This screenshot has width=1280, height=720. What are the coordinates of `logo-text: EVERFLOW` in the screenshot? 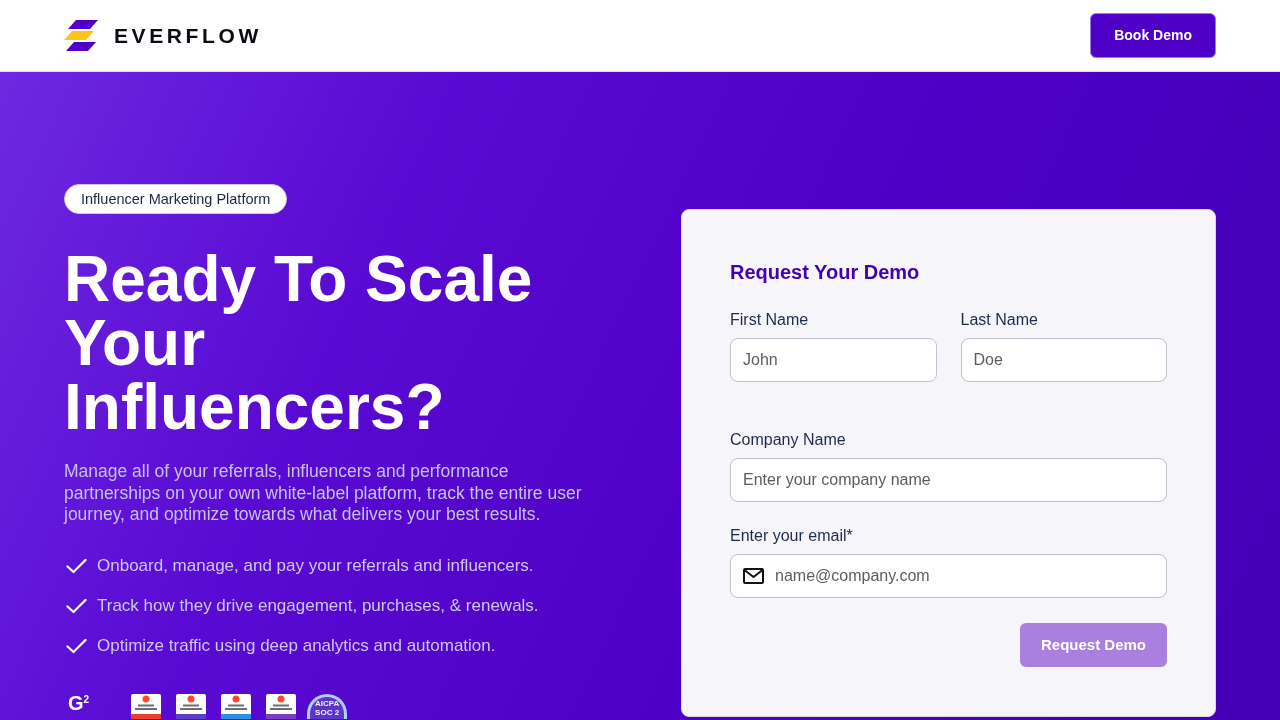 It's located at (188, 35).